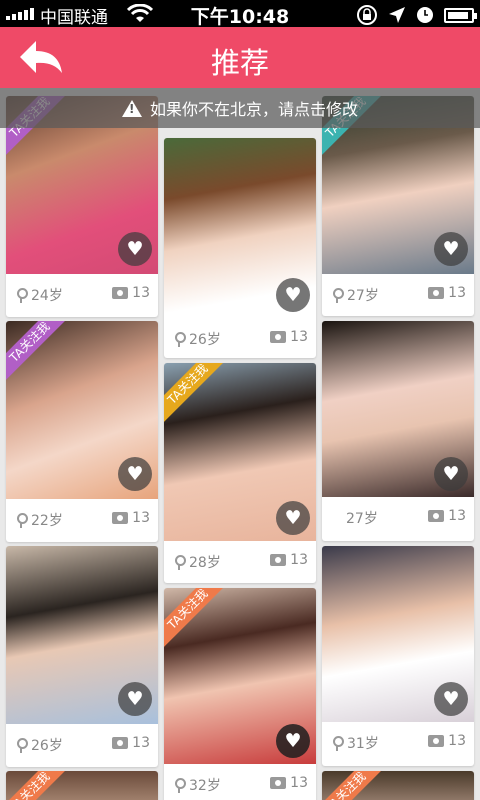  Describe the element at coordinates (205, 786) in the screenshot. I see `age-label: 32岁` at that location.